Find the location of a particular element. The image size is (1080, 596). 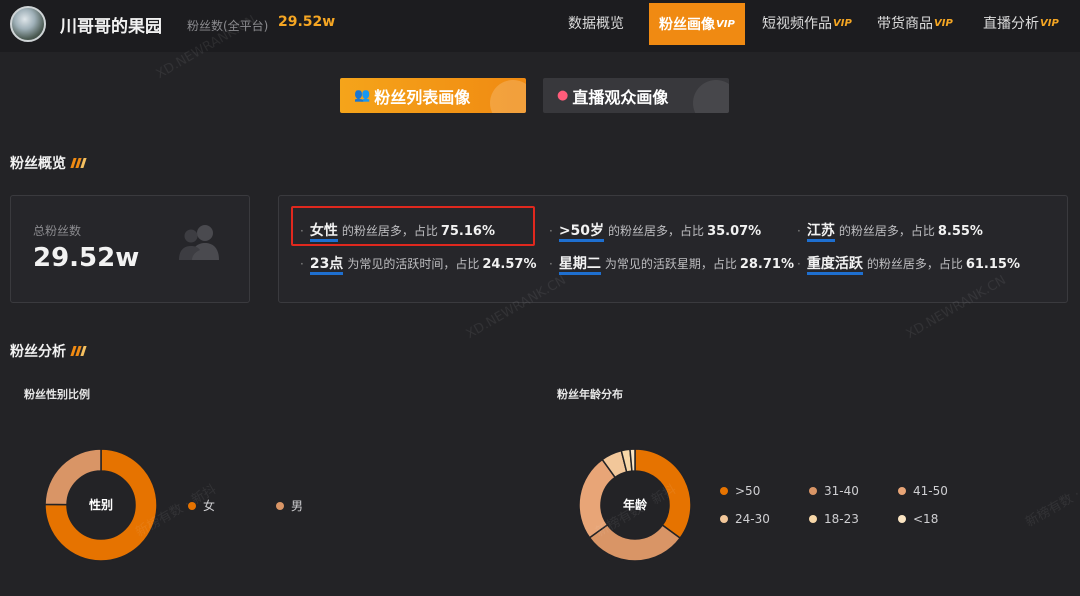

avatar is located at coordinates (28, 24).